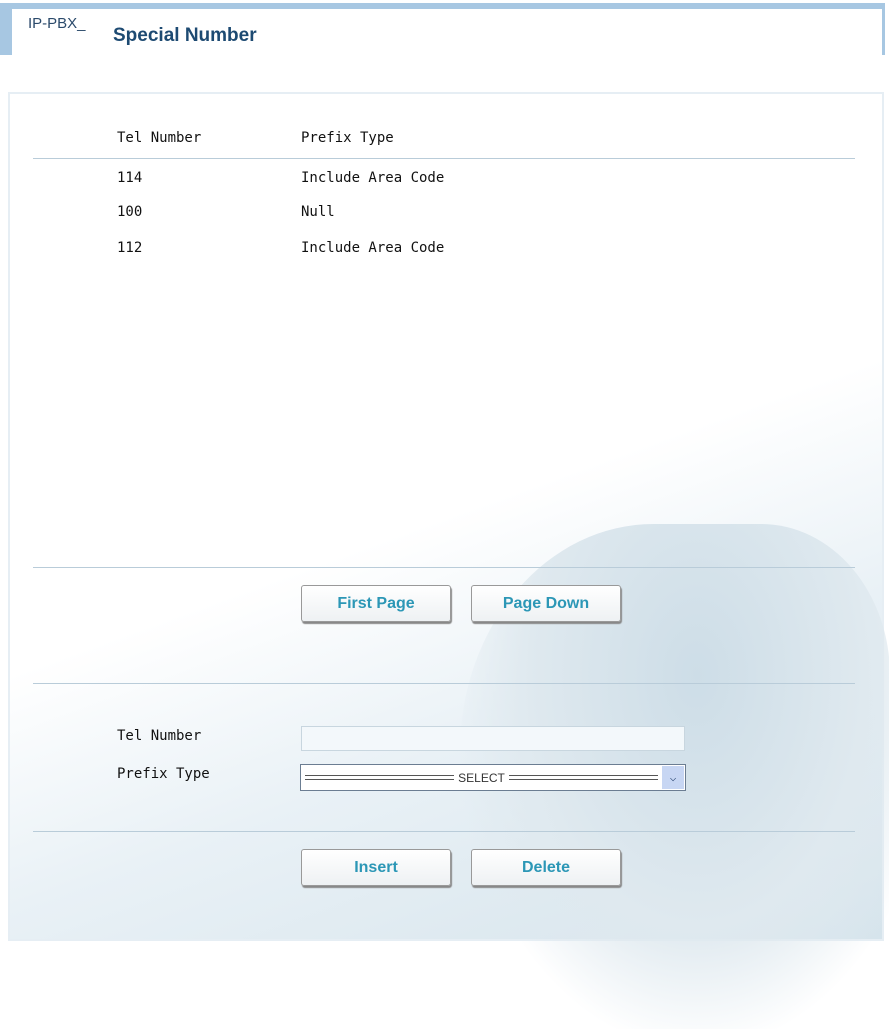 The image size is (889, 1029). What do you see at coordinates (376, 603) in the screenshot?
I see `first-page-button: First Page` at bounding box center [376, 603].